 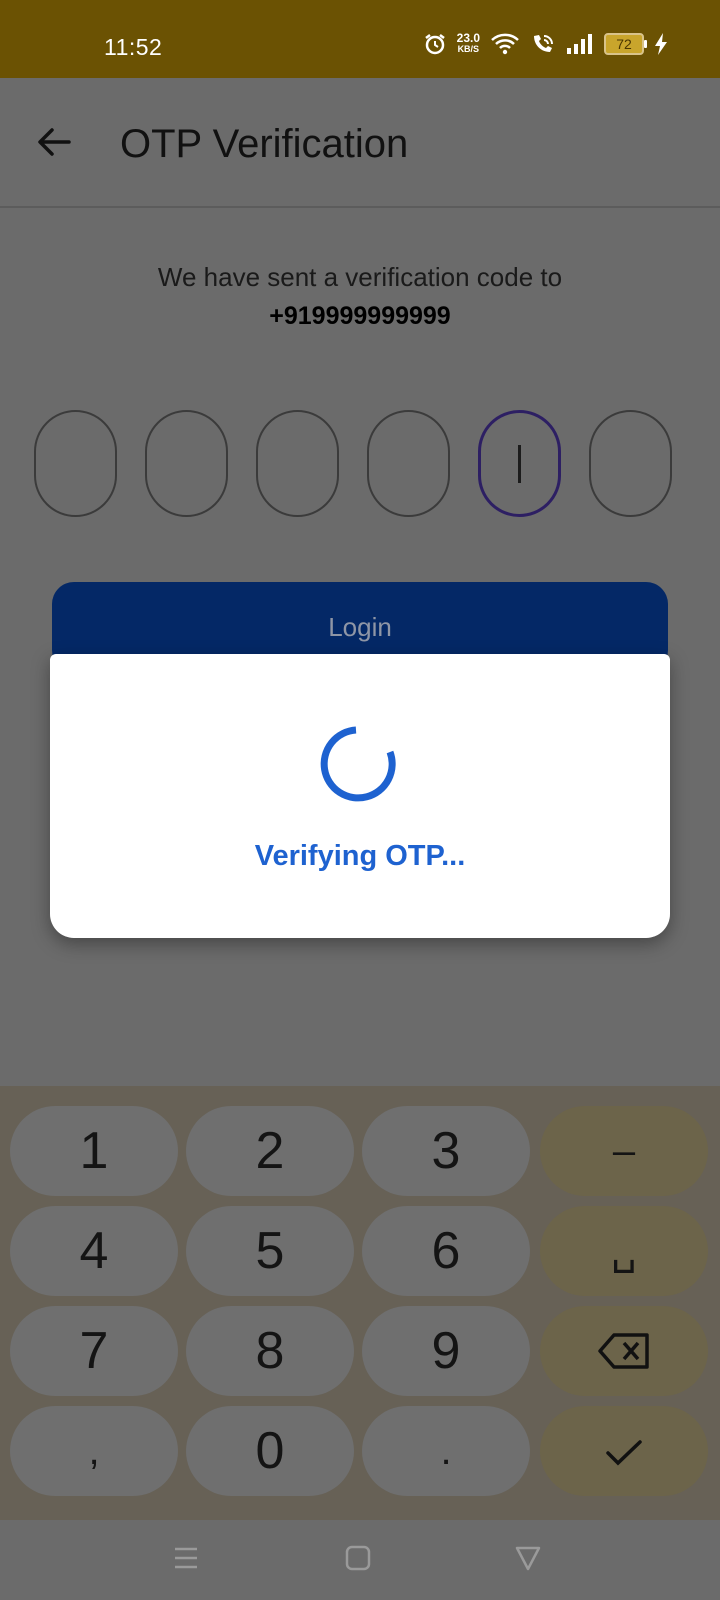 I want to click on otp-input-row, so click(x=353, y=463).